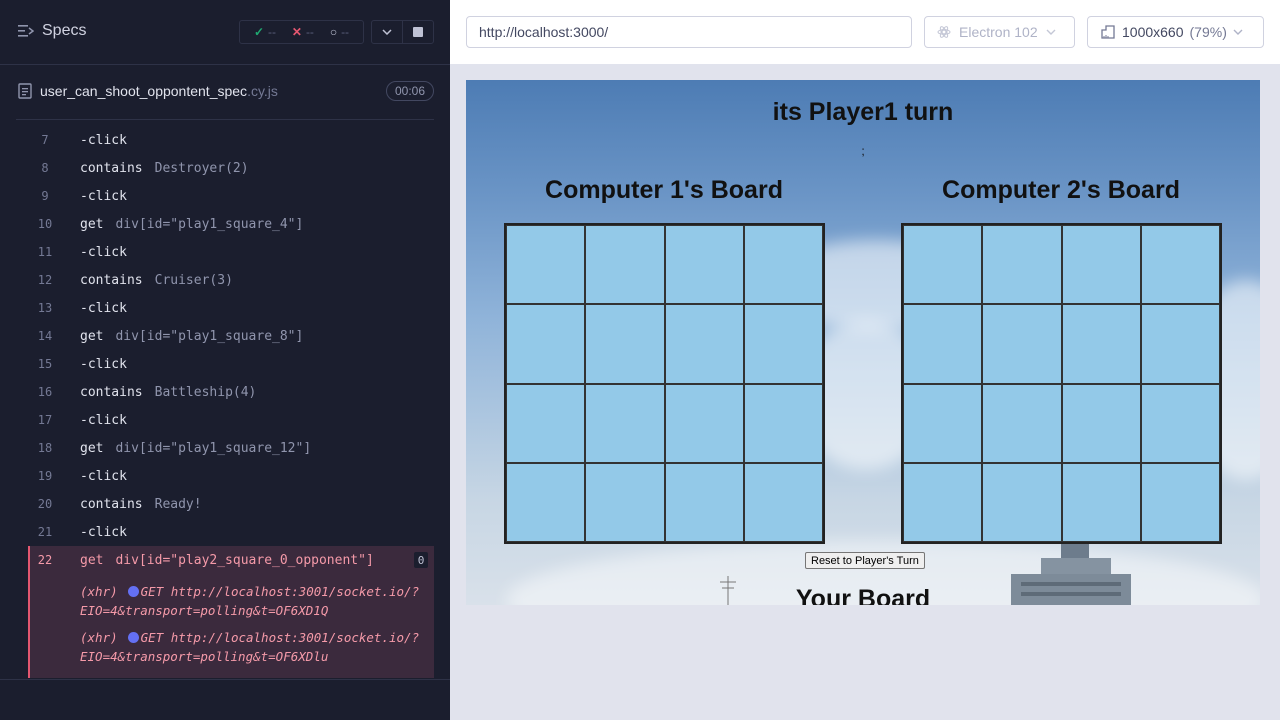 Image resolution: width=1280 pixels, height=720 pixels. Describe the element at coordinates (133, 637) in the screenshot. I see `xhr-status-dot-icon` at that location.